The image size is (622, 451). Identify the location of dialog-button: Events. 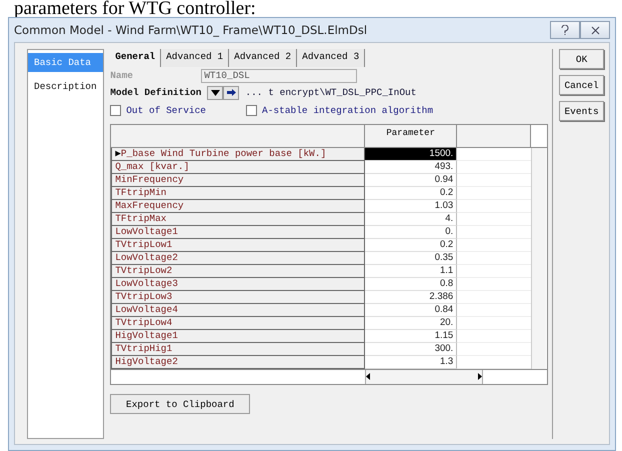
(581, 111).